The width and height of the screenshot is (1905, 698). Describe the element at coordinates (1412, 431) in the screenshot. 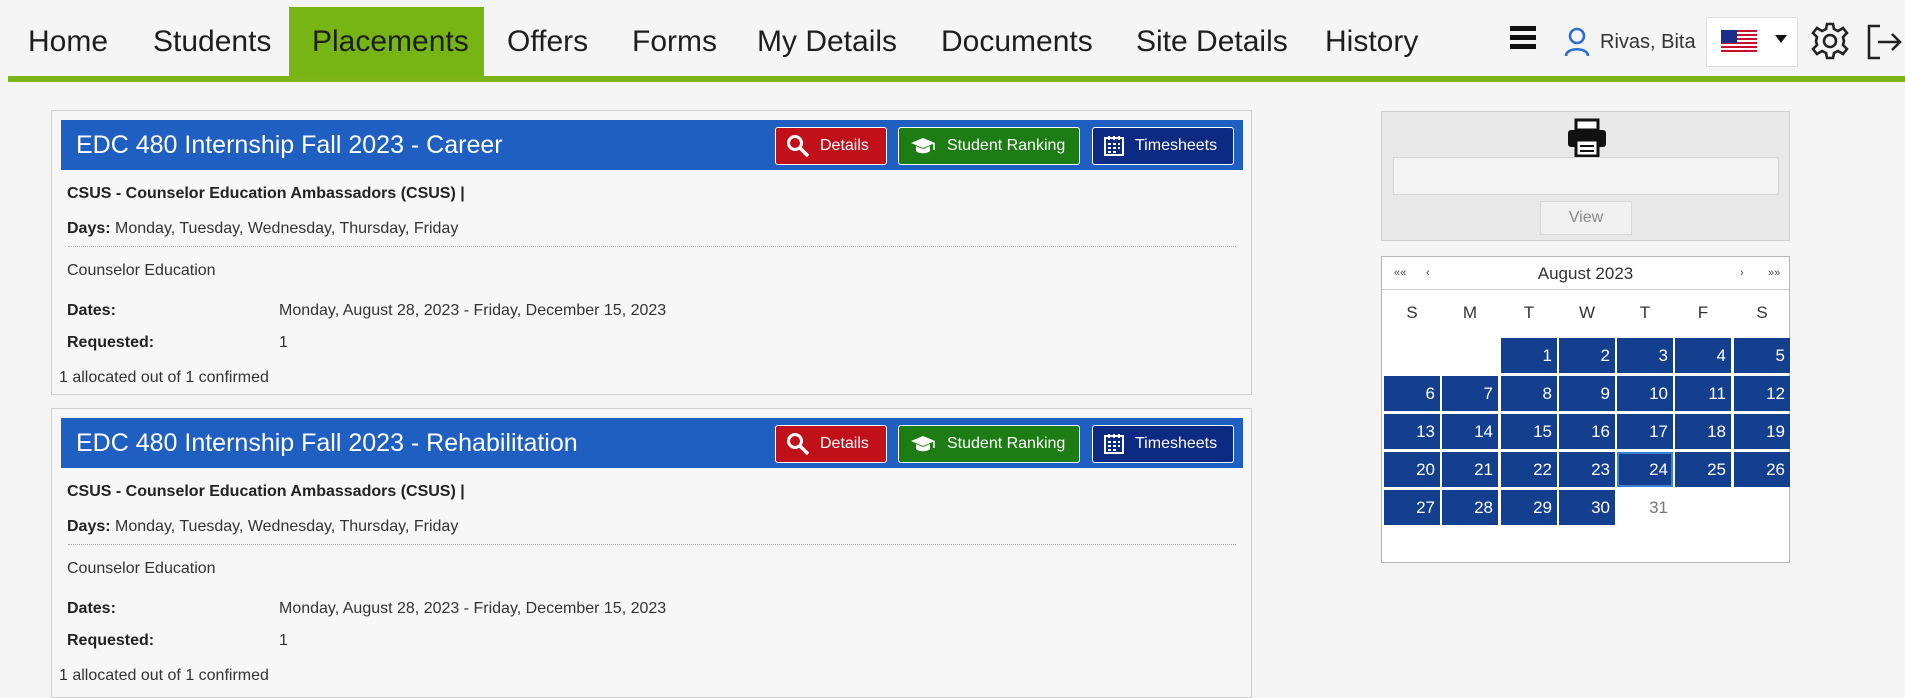

I see `calendar-day: 13` at that location.